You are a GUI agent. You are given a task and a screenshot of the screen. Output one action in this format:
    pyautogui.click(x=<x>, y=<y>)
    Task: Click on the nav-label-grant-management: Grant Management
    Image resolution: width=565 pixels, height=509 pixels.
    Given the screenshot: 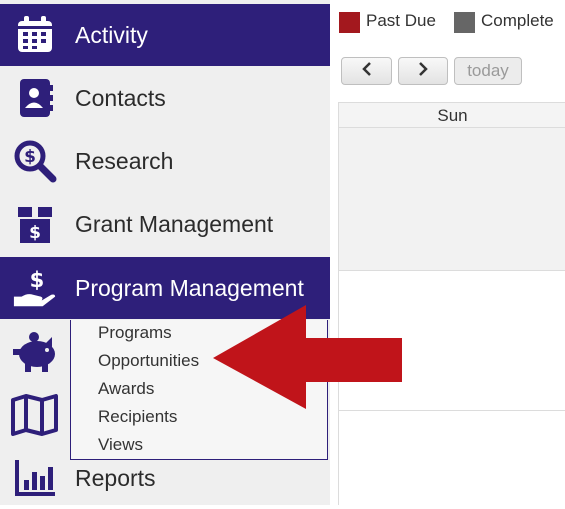 What is the action you would take?
    pyautogui.click(x=174, y=223)
    